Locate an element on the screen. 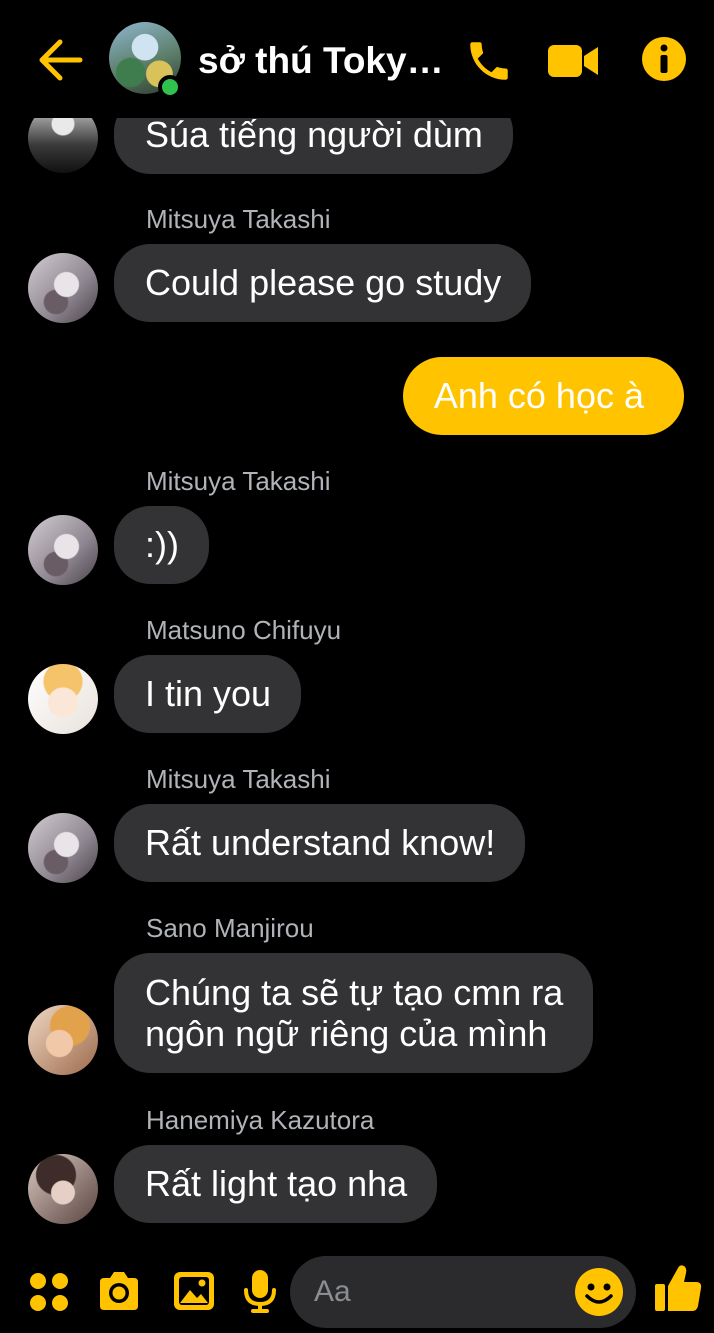 The height and width of the screenshot is (1333, 714). camera-button is located at coordinates (119, 1291).